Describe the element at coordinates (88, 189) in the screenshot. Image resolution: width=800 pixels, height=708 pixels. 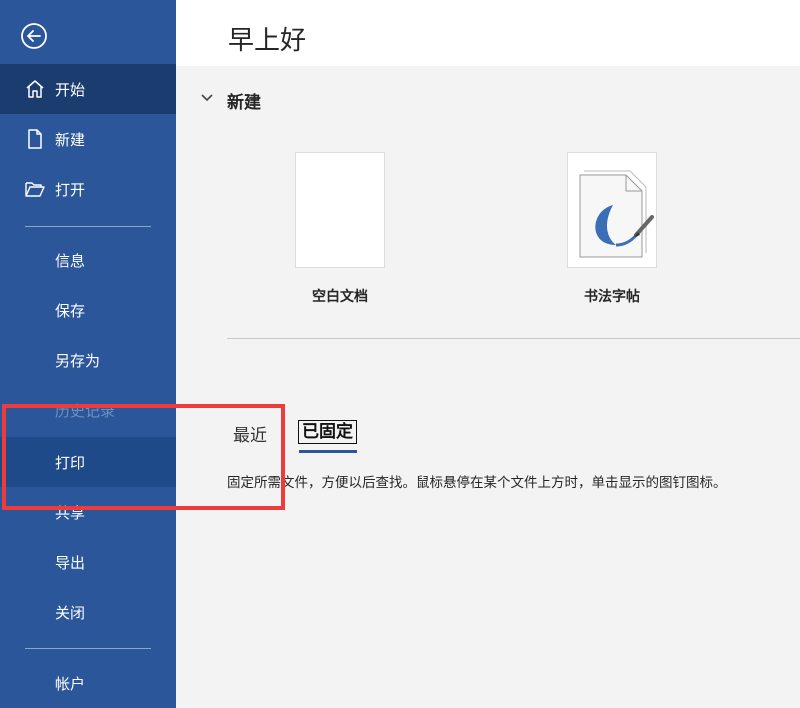
I see `sidebar-item-open: 打开` at that location.